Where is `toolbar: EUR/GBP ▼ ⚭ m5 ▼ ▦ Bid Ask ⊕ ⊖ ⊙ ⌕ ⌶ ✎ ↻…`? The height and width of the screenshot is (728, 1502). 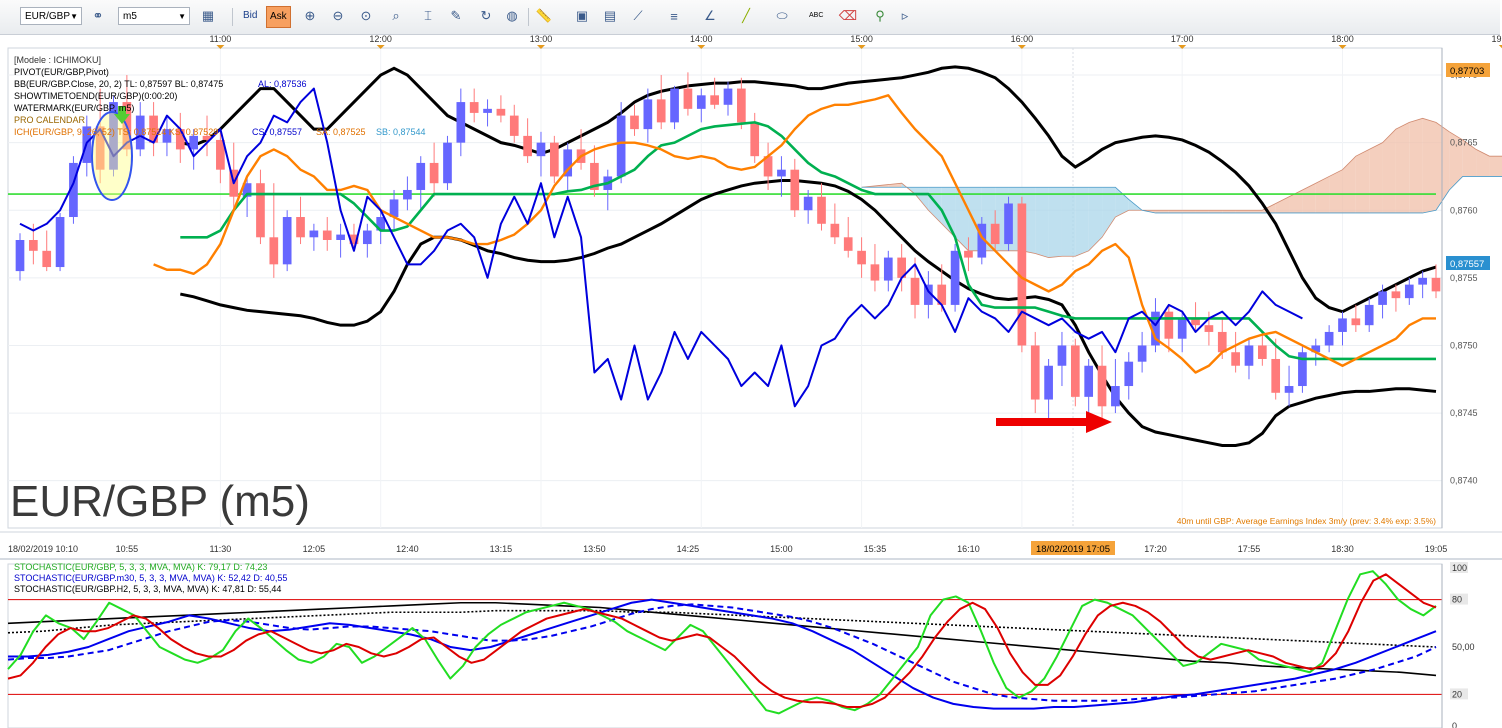
toolbar: EUR/GBP ▼ ⚭ m5 ▼ ▦ Bid Ask ⊕ ⊖ ⊙ ⌕ ⌶ ✎ ↻… is located at coordinates (750, 17).